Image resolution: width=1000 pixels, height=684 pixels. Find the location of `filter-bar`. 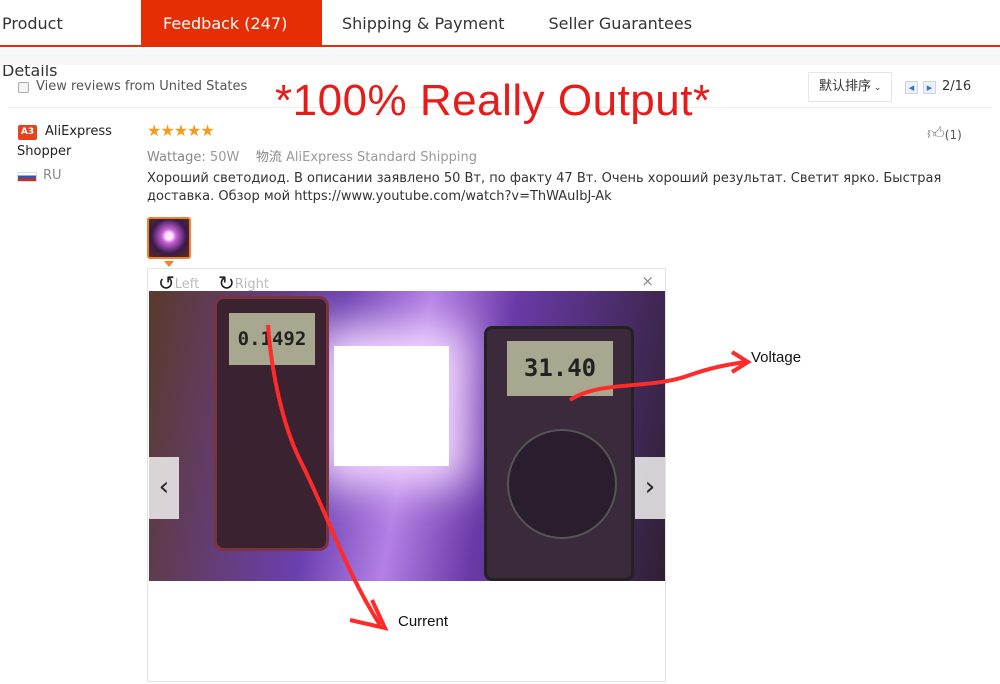

filter-bar is located at coordinates (500, 57).